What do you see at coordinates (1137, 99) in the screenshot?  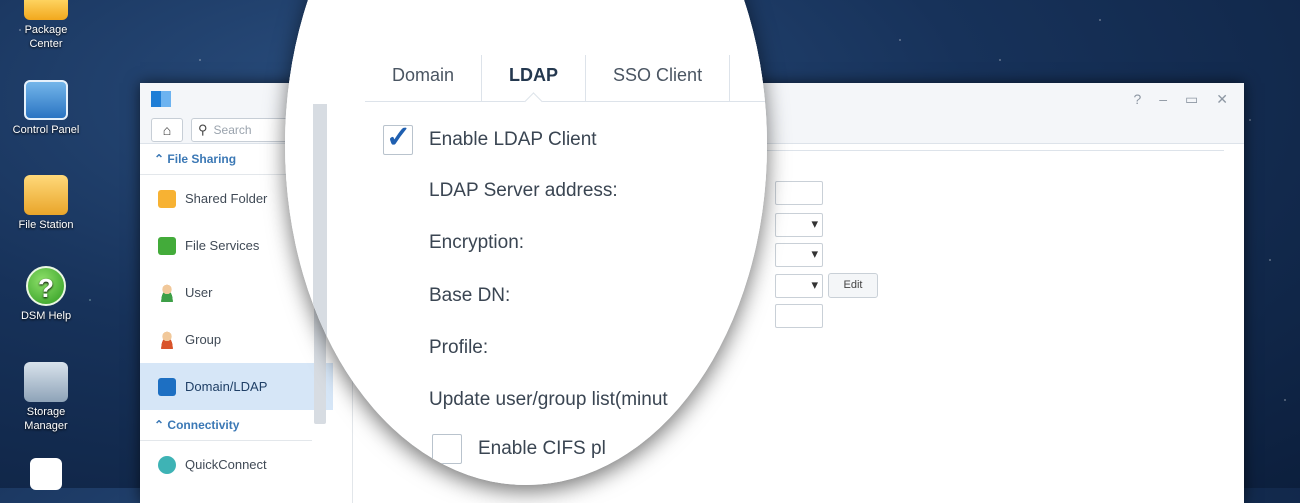 I see `help-button: ?` at bounding box center [1137, 99].